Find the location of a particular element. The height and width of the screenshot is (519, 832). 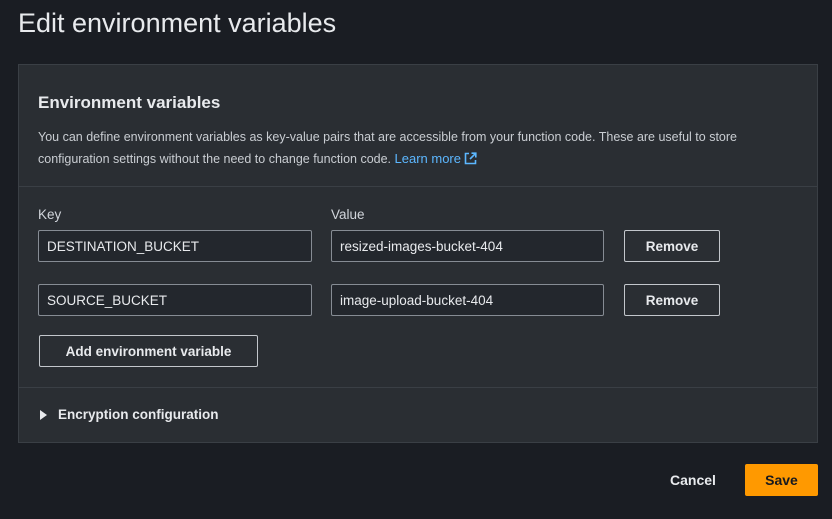

page-title: Edit environment variables is located at coordinates (177, 23).